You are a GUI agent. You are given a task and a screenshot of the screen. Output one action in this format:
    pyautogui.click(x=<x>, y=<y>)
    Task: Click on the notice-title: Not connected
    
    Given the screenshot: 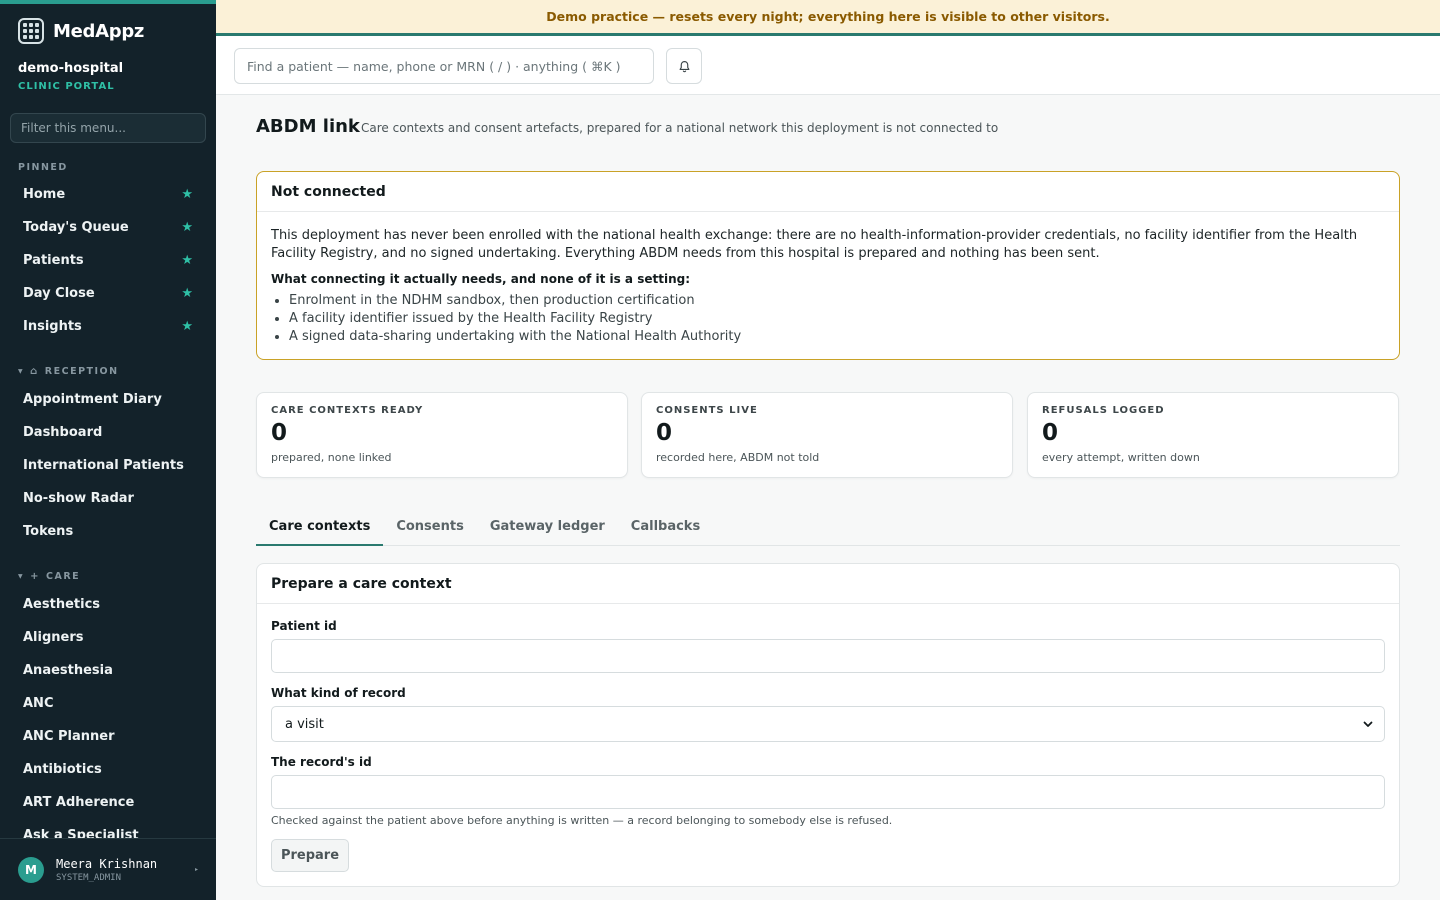 What is the action you would take?
    pyautogui.click(x=828, y=192)
    